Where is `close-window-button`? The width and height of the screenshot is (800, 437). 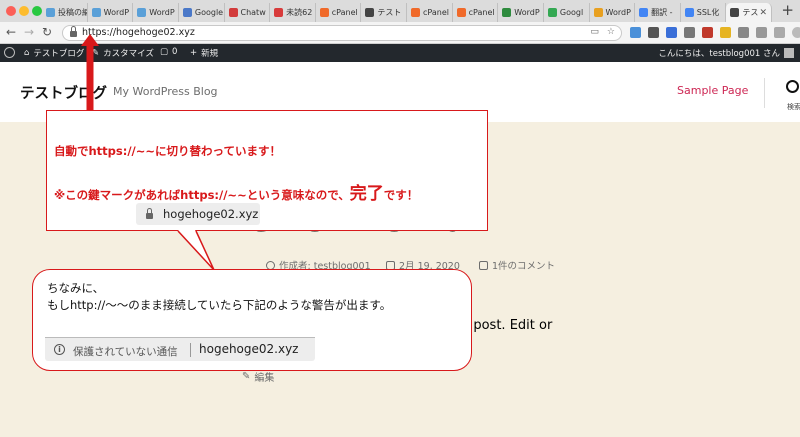
close-window-button is located at coordinates (11, 11).